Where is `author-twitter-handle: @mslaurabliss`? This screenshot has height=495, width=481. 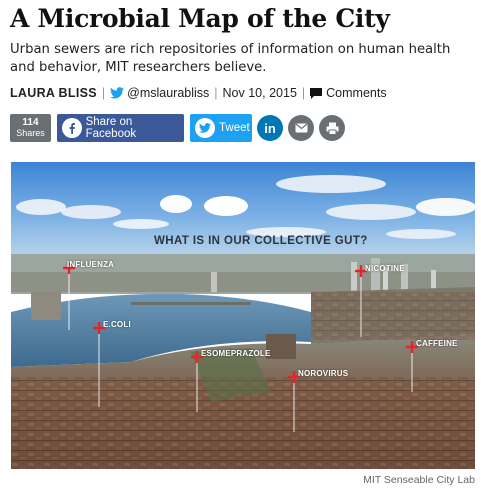
author-twitter-handle: @mslaurabliss is located at coordinates (168, 93).